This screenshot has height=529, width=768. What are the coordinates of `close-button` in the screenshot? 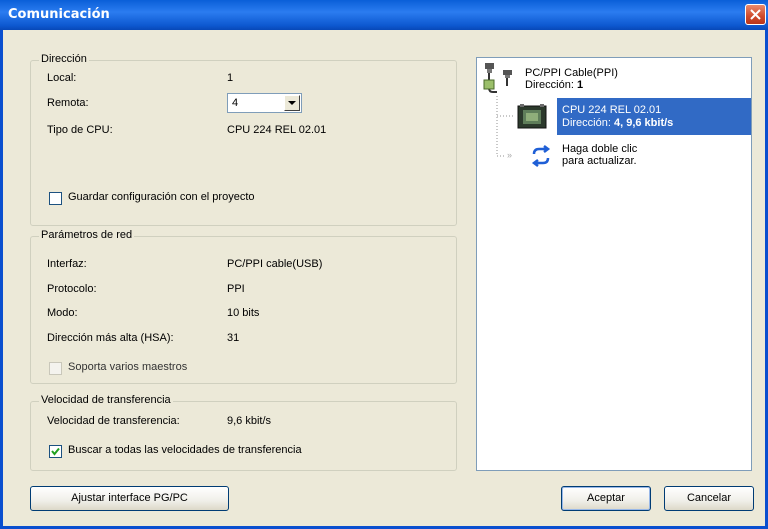 It's located at (755, 14).